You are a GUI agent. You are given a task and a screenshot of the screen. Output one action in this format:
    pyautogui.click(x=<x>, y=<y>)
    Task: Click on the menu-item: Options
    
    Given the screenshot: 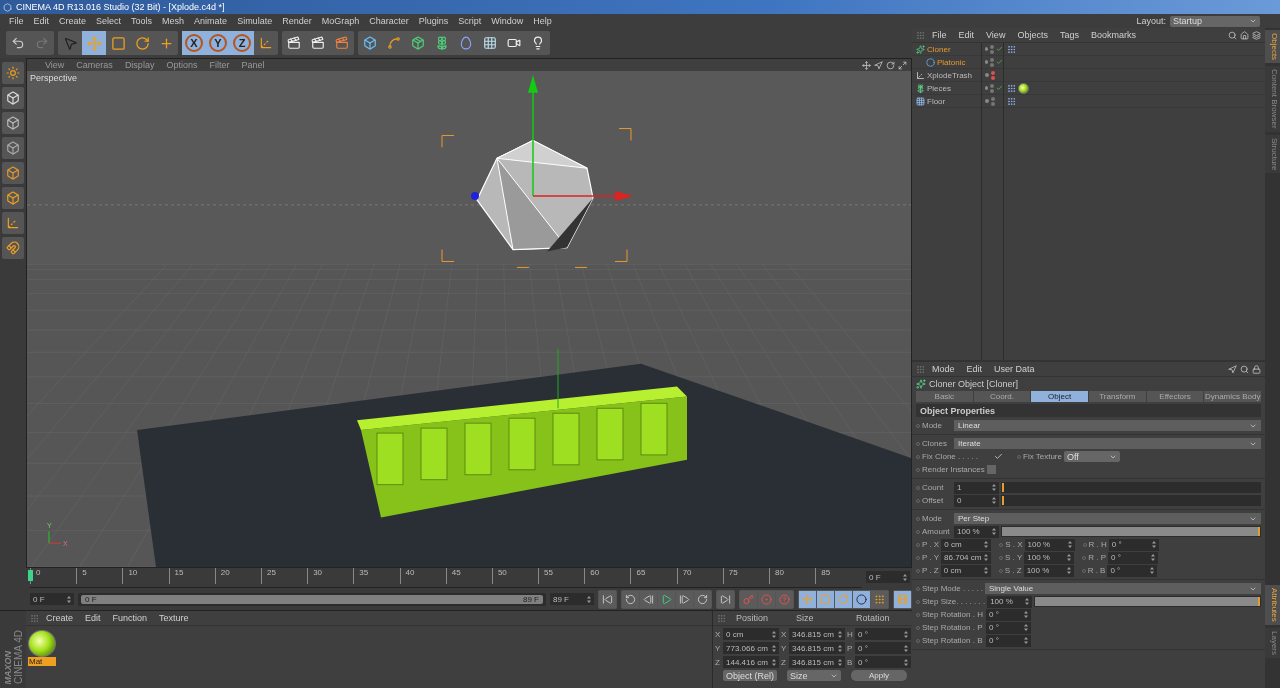 What is the action you would take?
    pyautogui.click(x=182, y=65)
    